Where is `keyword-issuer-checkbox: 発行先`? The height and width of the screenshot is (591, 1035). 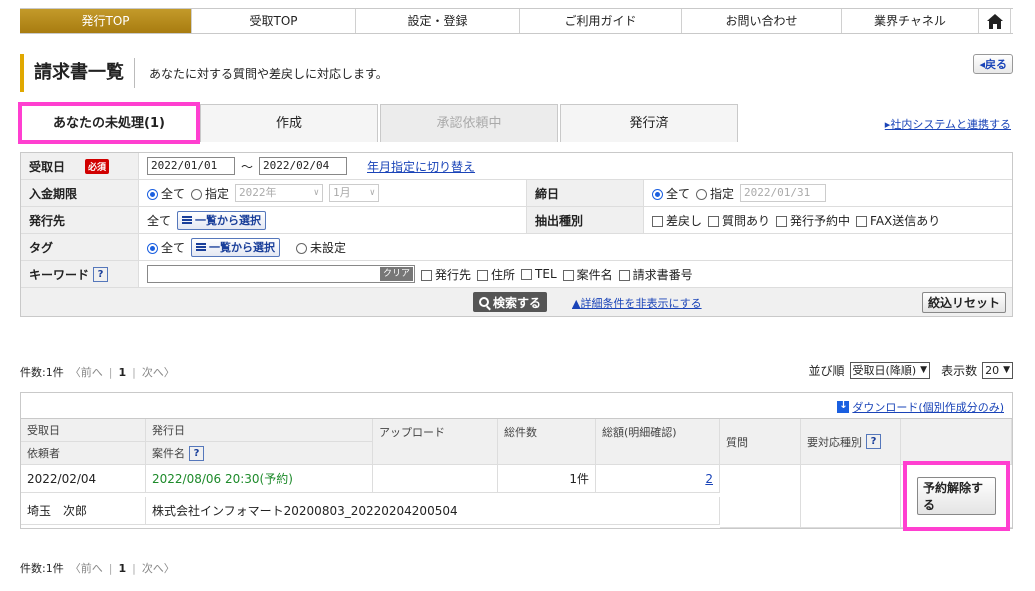 keyword-issuer-checkbox: 発行先 is located at coordinates (446, 274).